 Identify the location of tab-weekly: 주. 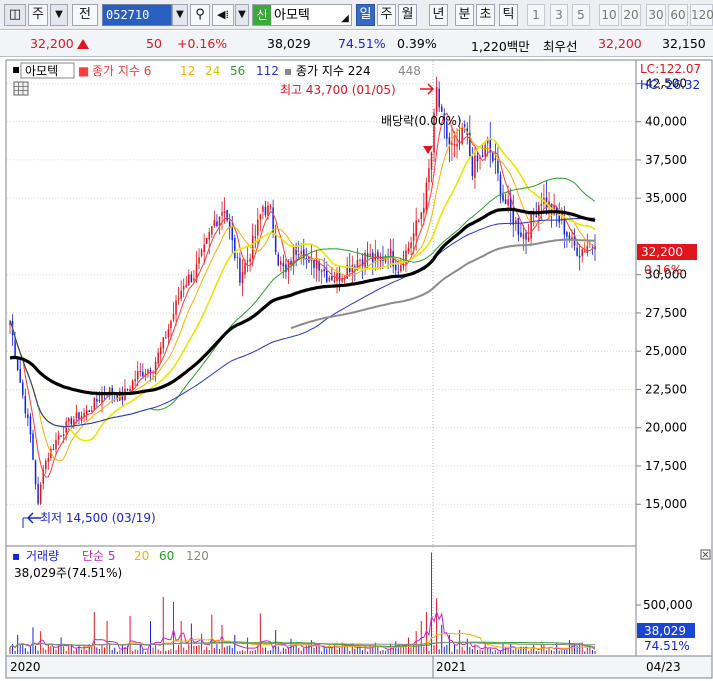
(386, 15).